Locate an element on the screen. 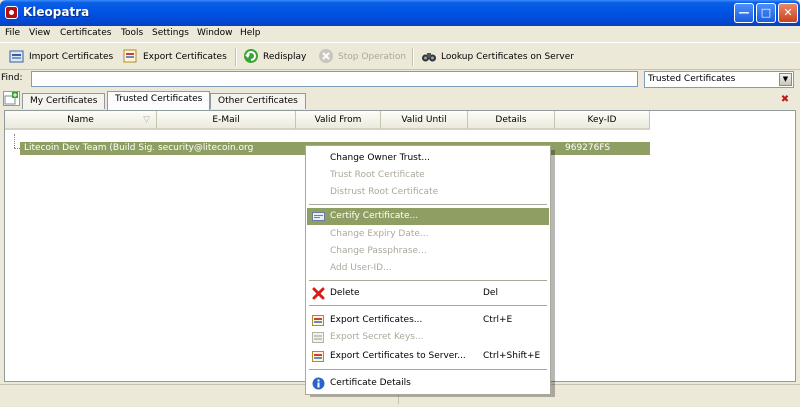 This screenshot has height=407, width=800. sort-indicator-icon: ▽ is located at coordinates (146, 120).